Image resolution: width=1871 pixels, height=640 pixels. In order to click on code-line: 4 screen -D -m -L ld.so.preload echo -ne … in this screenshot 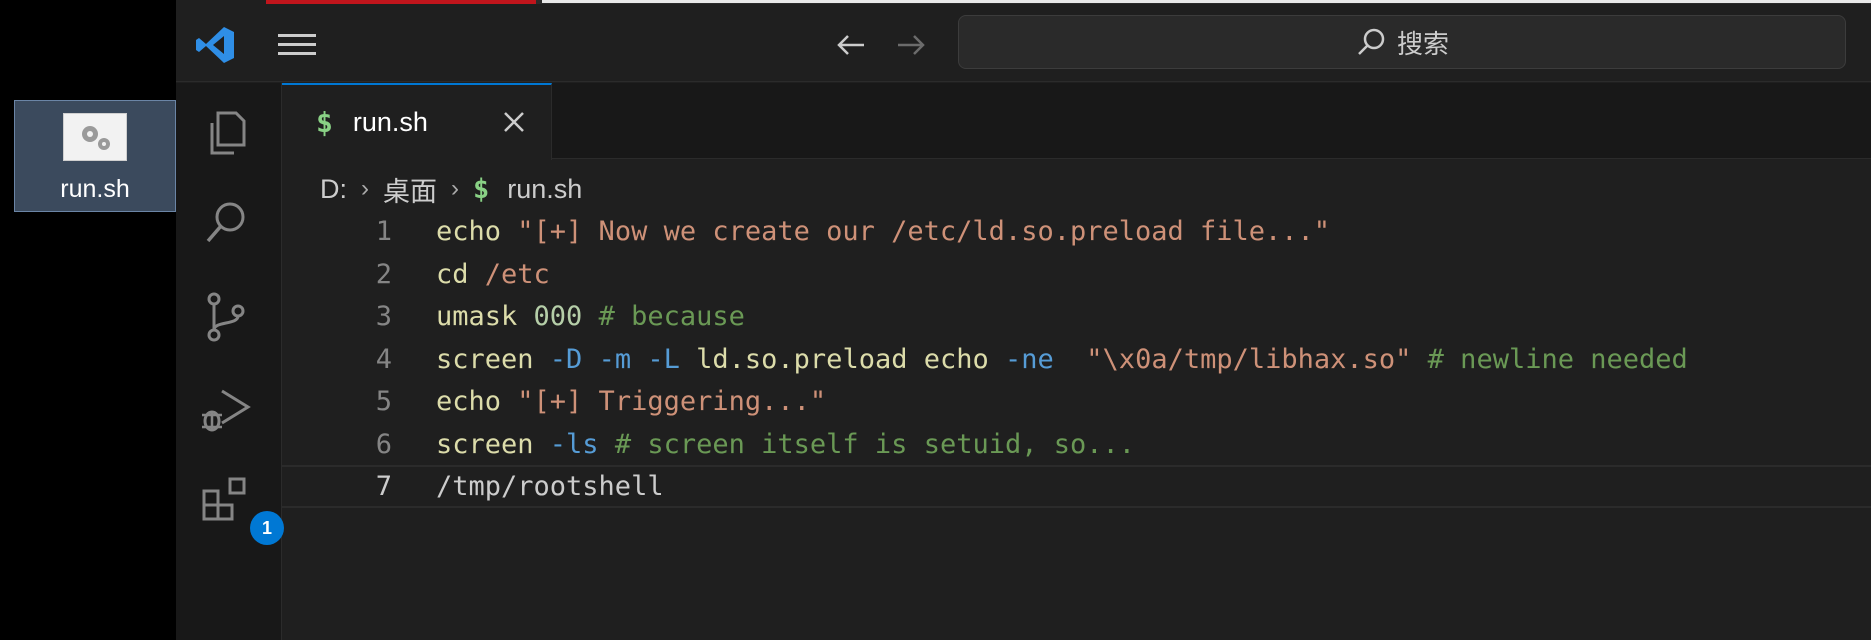, I will do `click(1076, 359)`.